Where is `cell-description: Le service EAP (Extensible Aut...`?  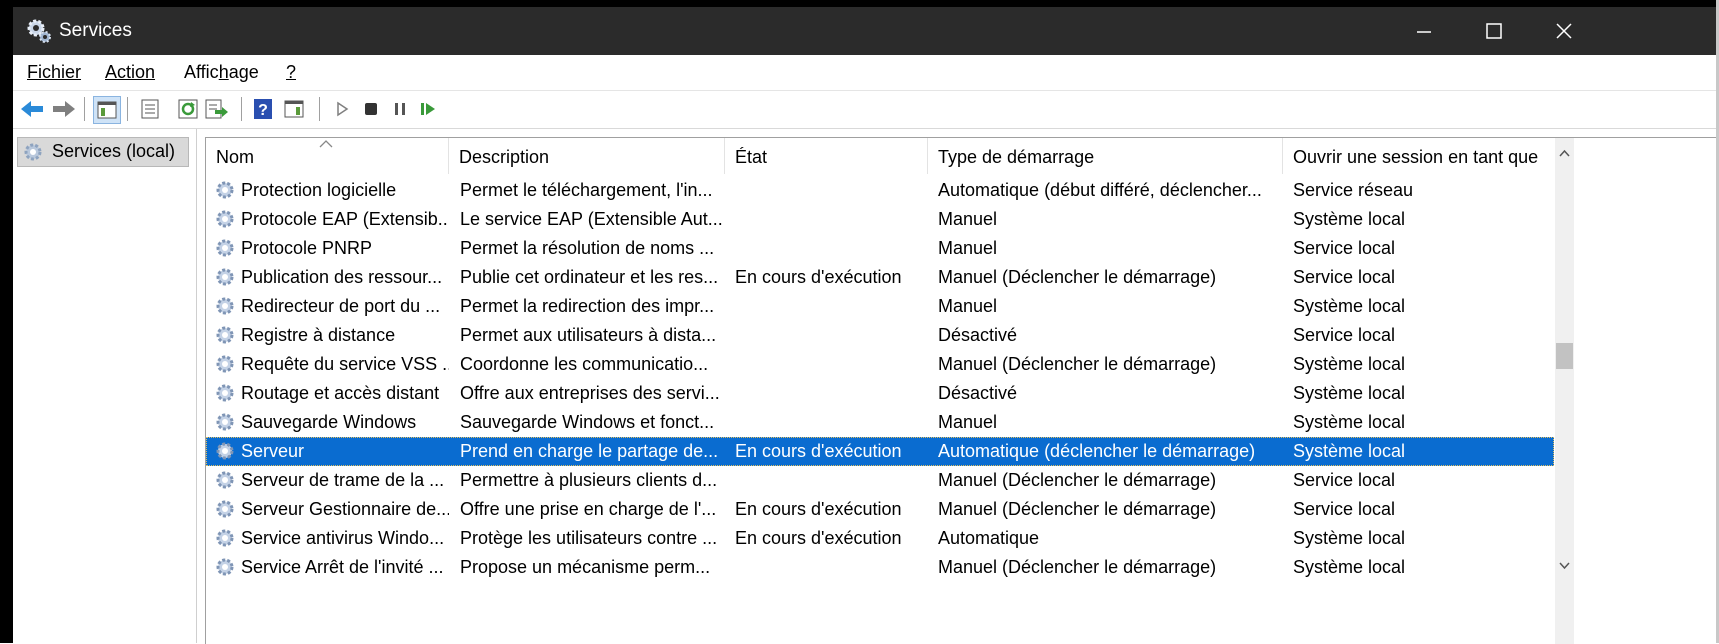 cell-description: Le service EAP (Extensible Aut... is located at coordinates (591, 219).